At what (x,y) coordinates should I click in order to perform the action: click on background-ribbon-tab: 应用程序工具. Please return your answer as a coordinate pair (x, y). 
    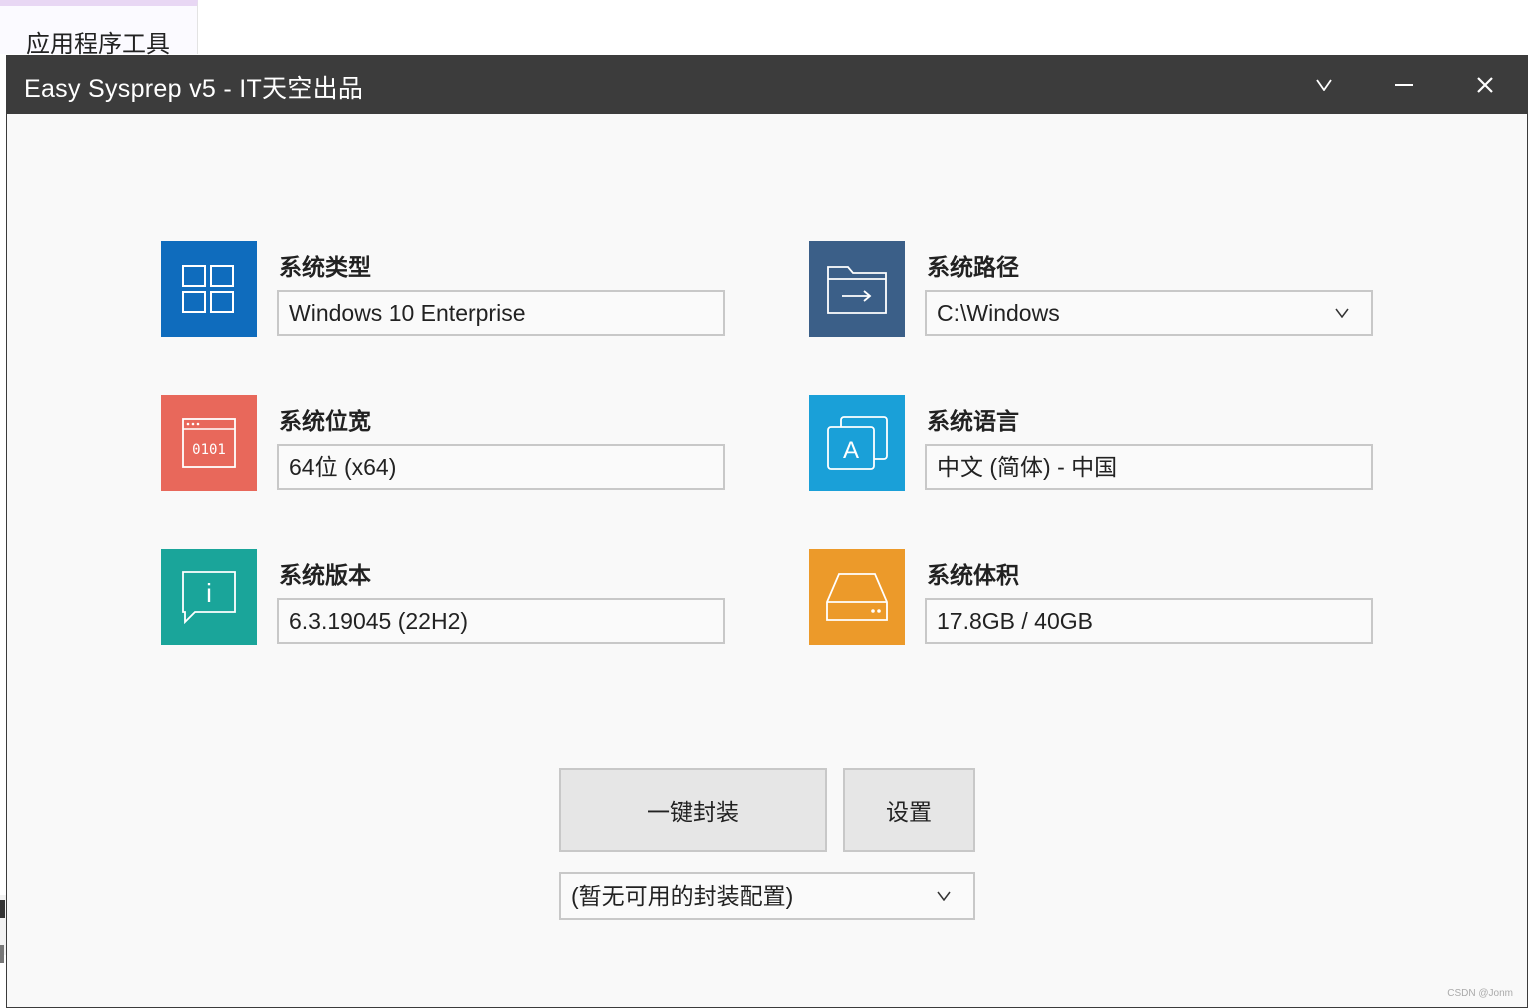
    Looking at the image, I should click on (99, 29).